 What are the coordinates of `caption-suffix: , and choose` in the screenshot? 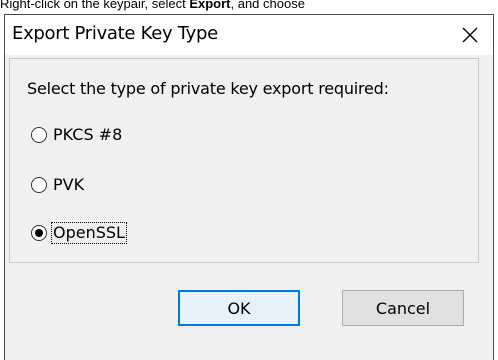 It's located at (267, 5).